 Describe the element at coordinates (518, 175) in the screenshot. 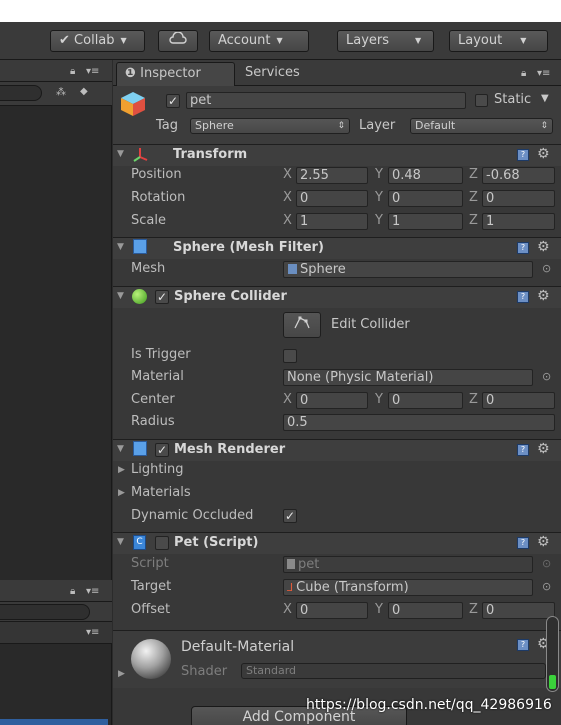

I see `position-z-field: -0.68` at that location.